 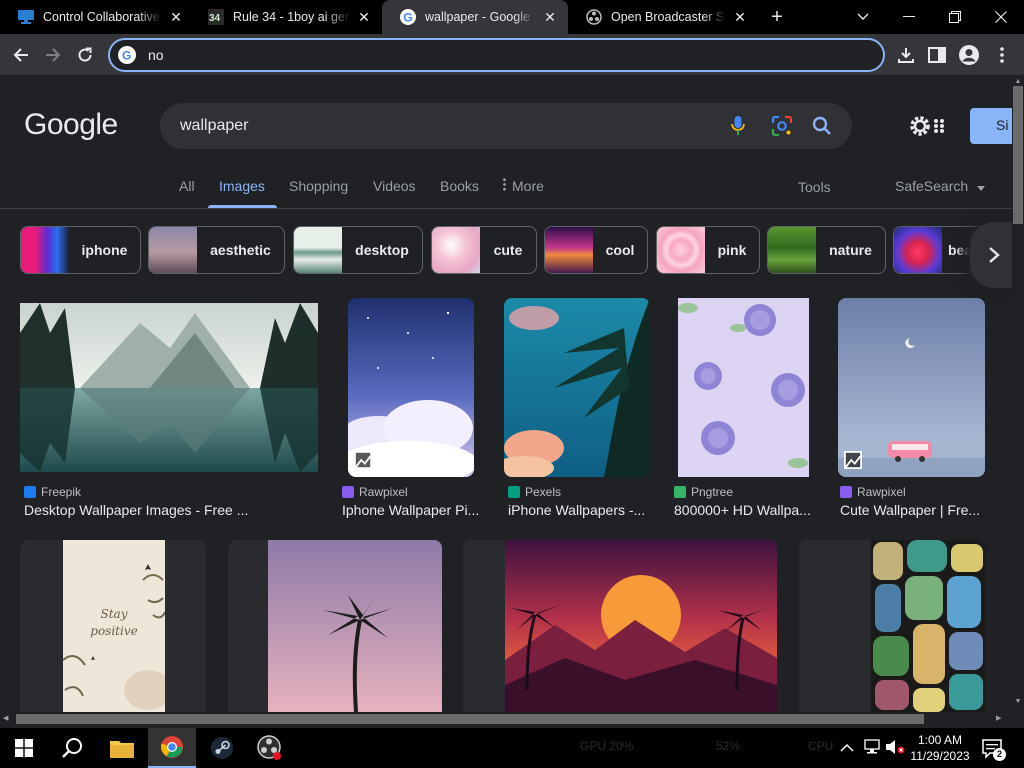 I want to click on back-button, so click(x=21, y=55).